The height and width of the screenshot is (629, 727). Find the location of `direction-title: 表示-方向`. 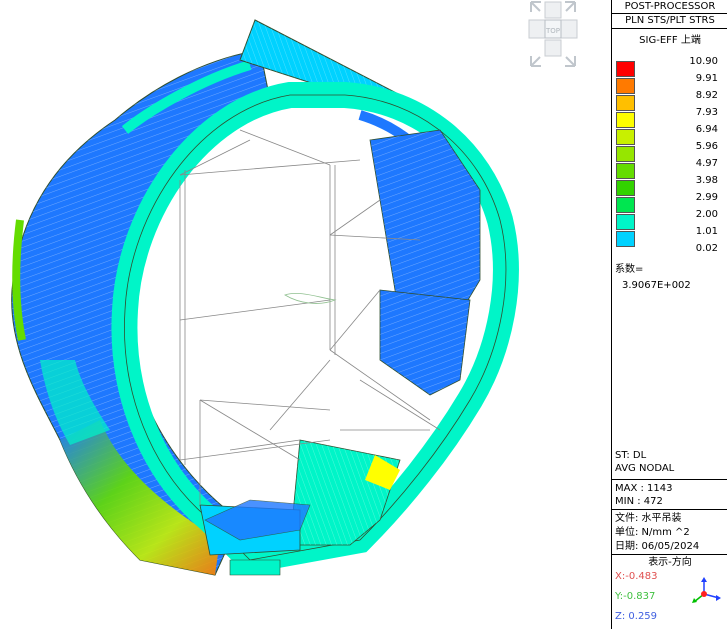

direction-title: 表示-方向 is located at coordinates (670, 562).